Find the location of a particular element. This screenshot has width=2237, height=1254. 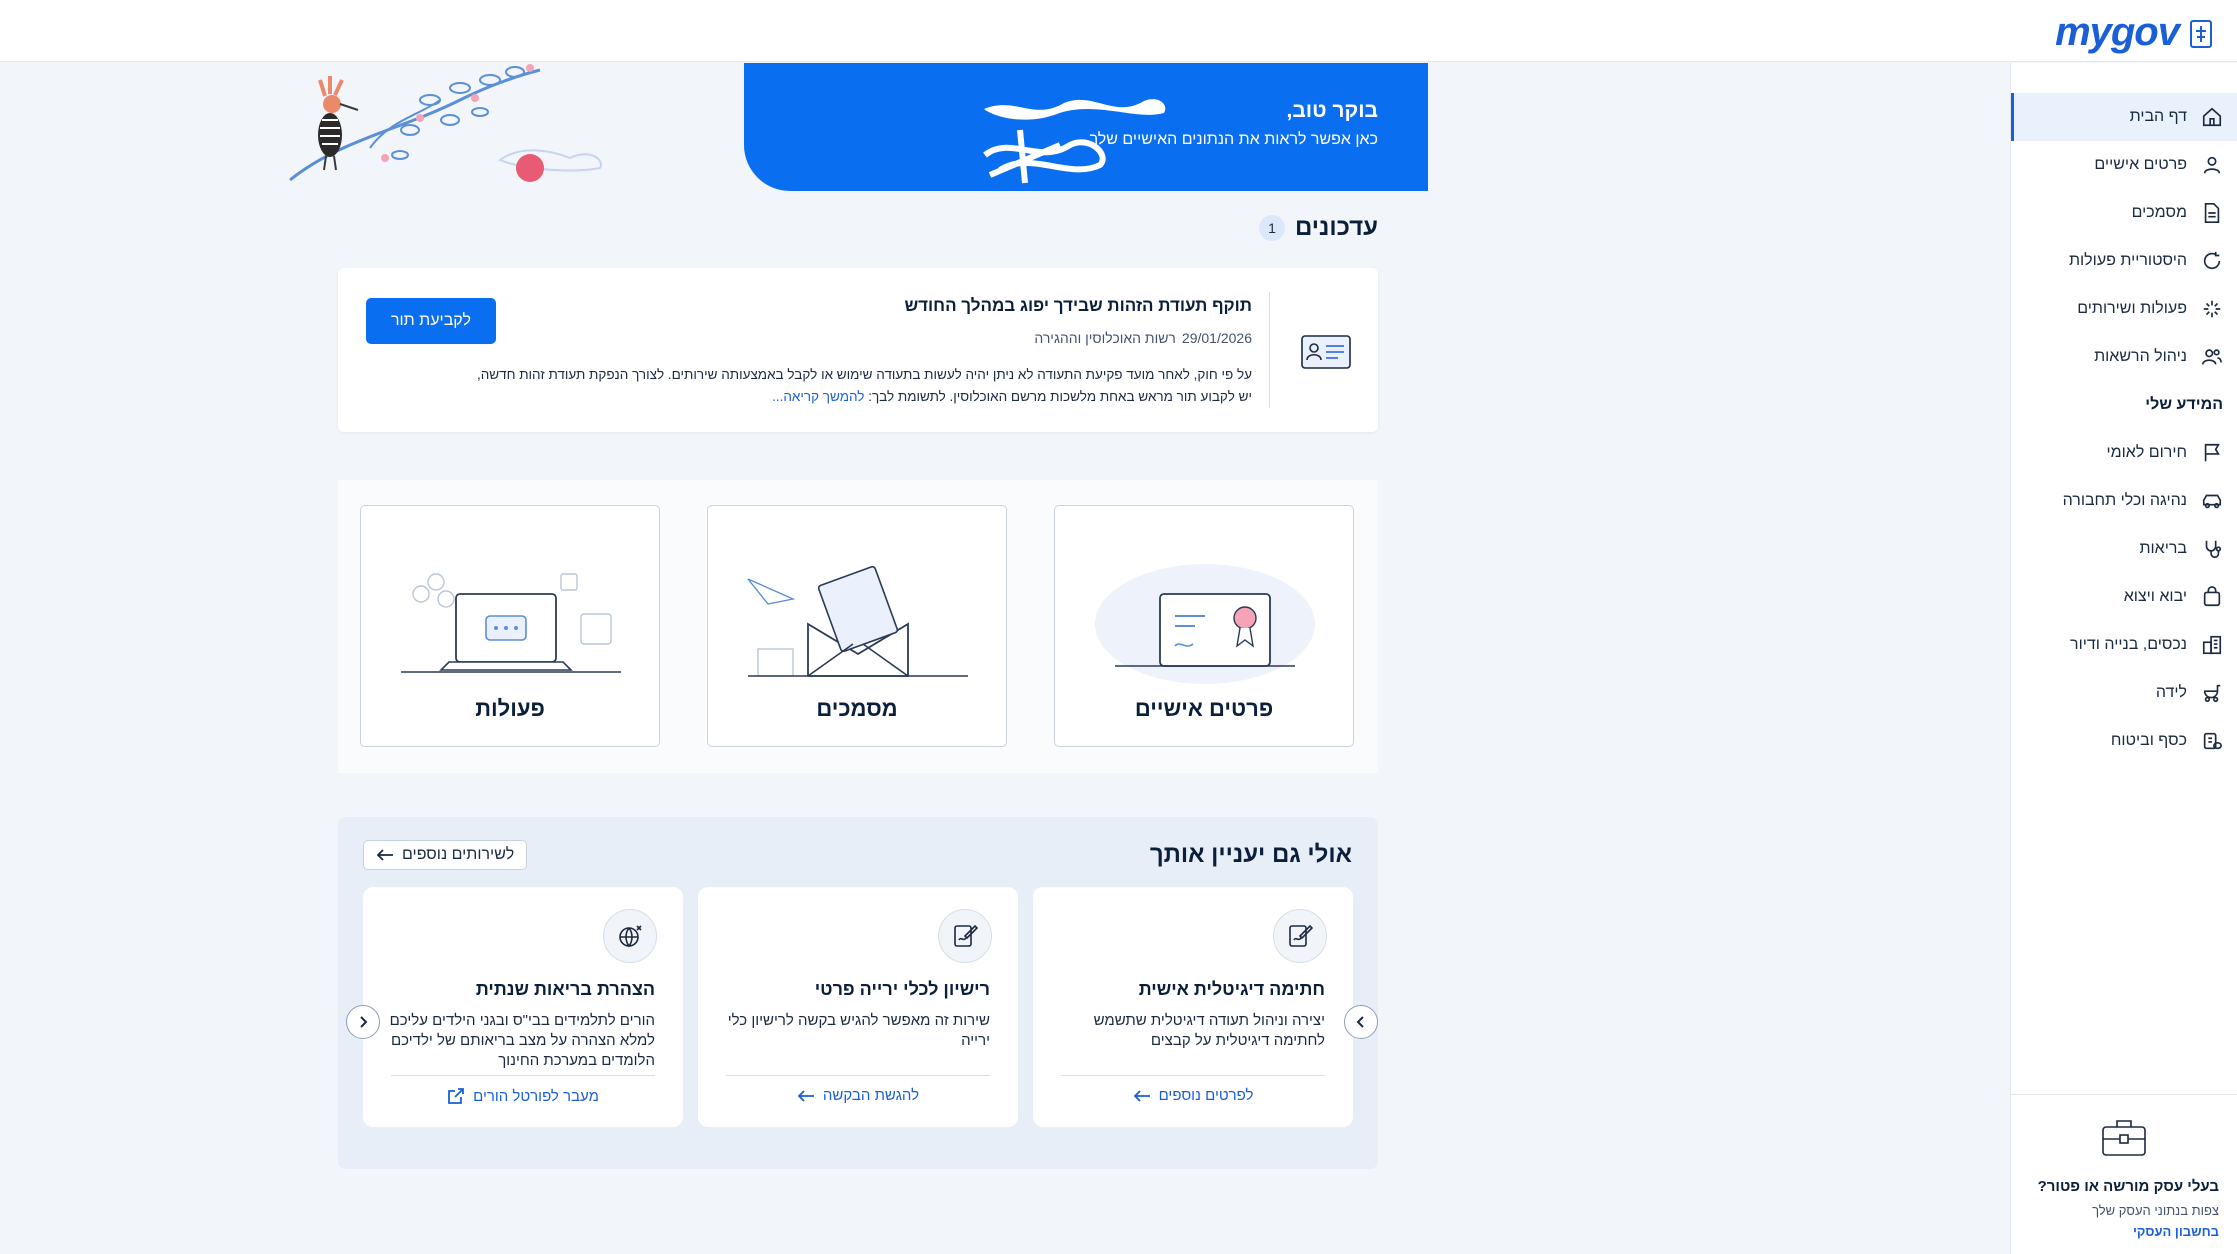

sidebar-item-driving: נהיגה וכלי תחבורה is located at coordinates (2124, 501).